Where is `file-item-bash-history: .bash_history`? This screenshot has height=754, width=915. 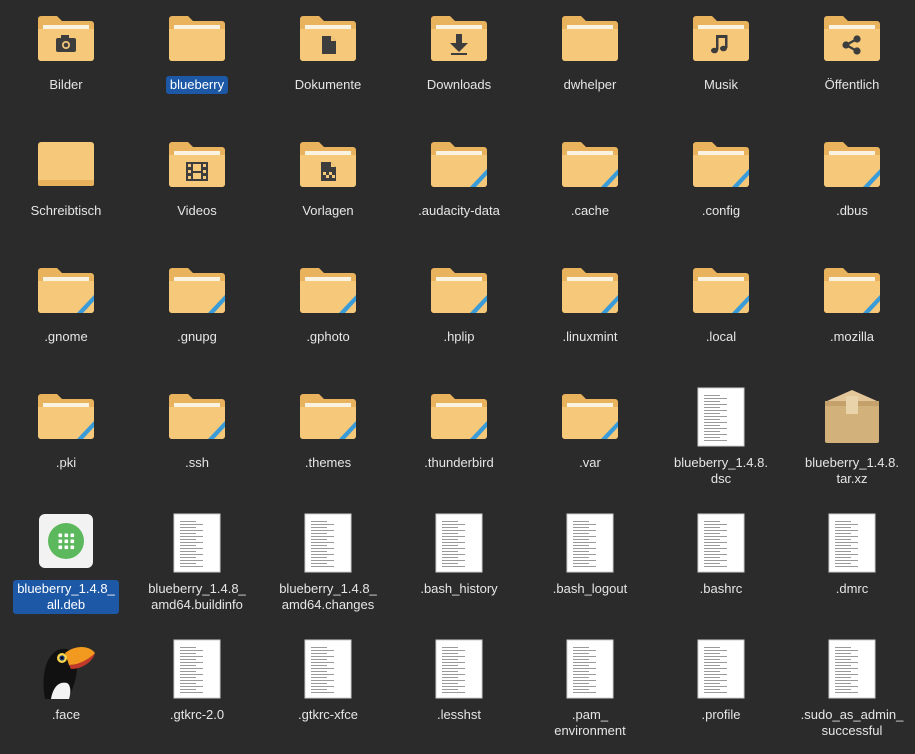 file-item-bash-history: .bash_history is located at coordinates (459, 568).